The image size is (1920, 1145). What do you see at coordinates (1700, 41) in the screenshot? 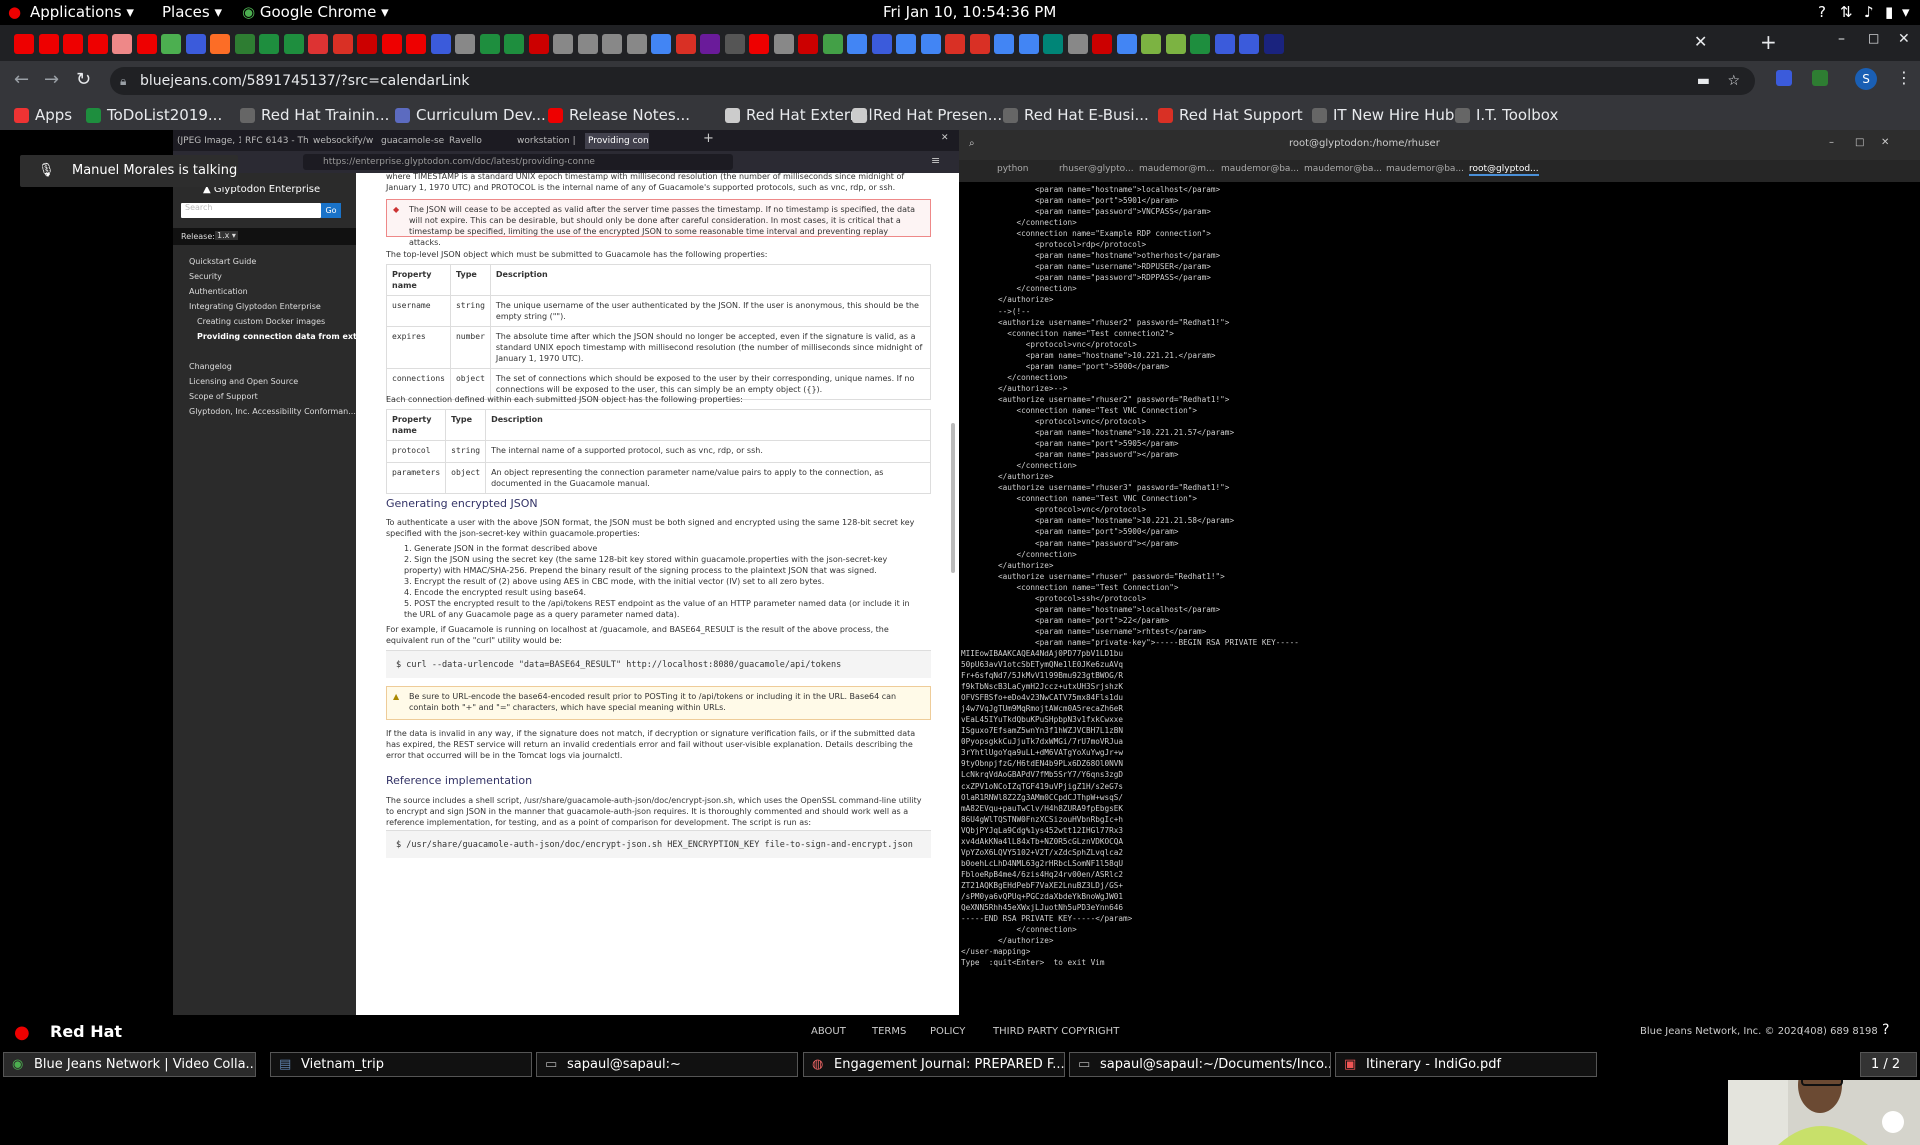
I see `close-tab-icon: ✕` at bounding box center [1700, 41].